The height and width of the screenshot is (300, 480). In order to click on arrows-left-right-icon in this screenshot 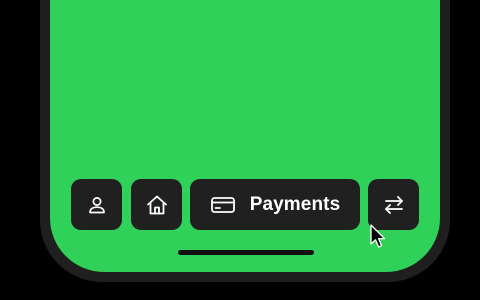, I will do `click(394, 205)`.